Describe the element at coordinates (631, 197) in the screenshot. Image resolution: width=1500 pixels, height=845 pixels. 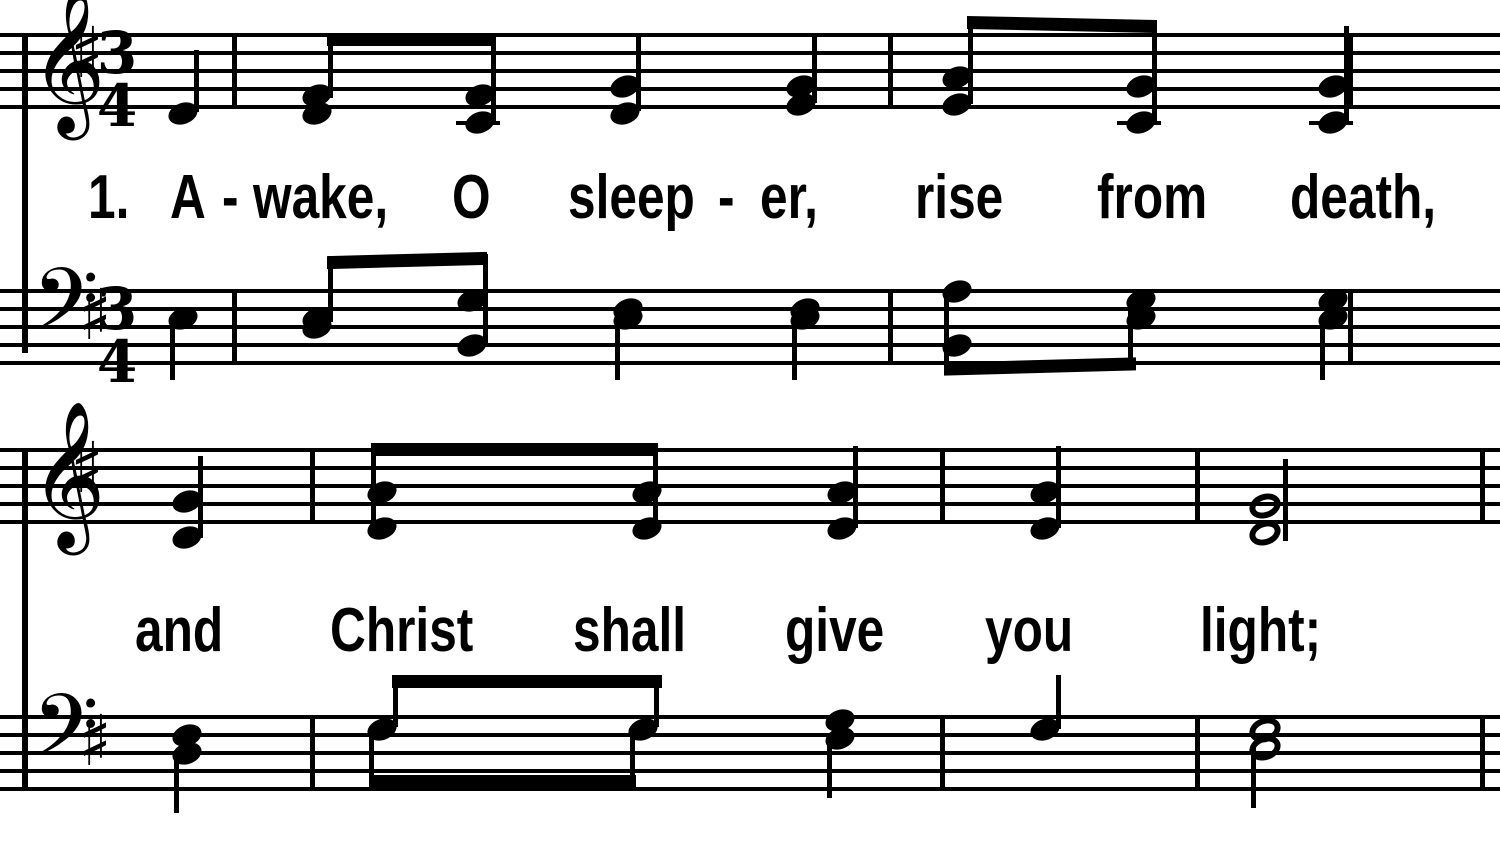
I see `lyric-syllable: sleep` at that location.